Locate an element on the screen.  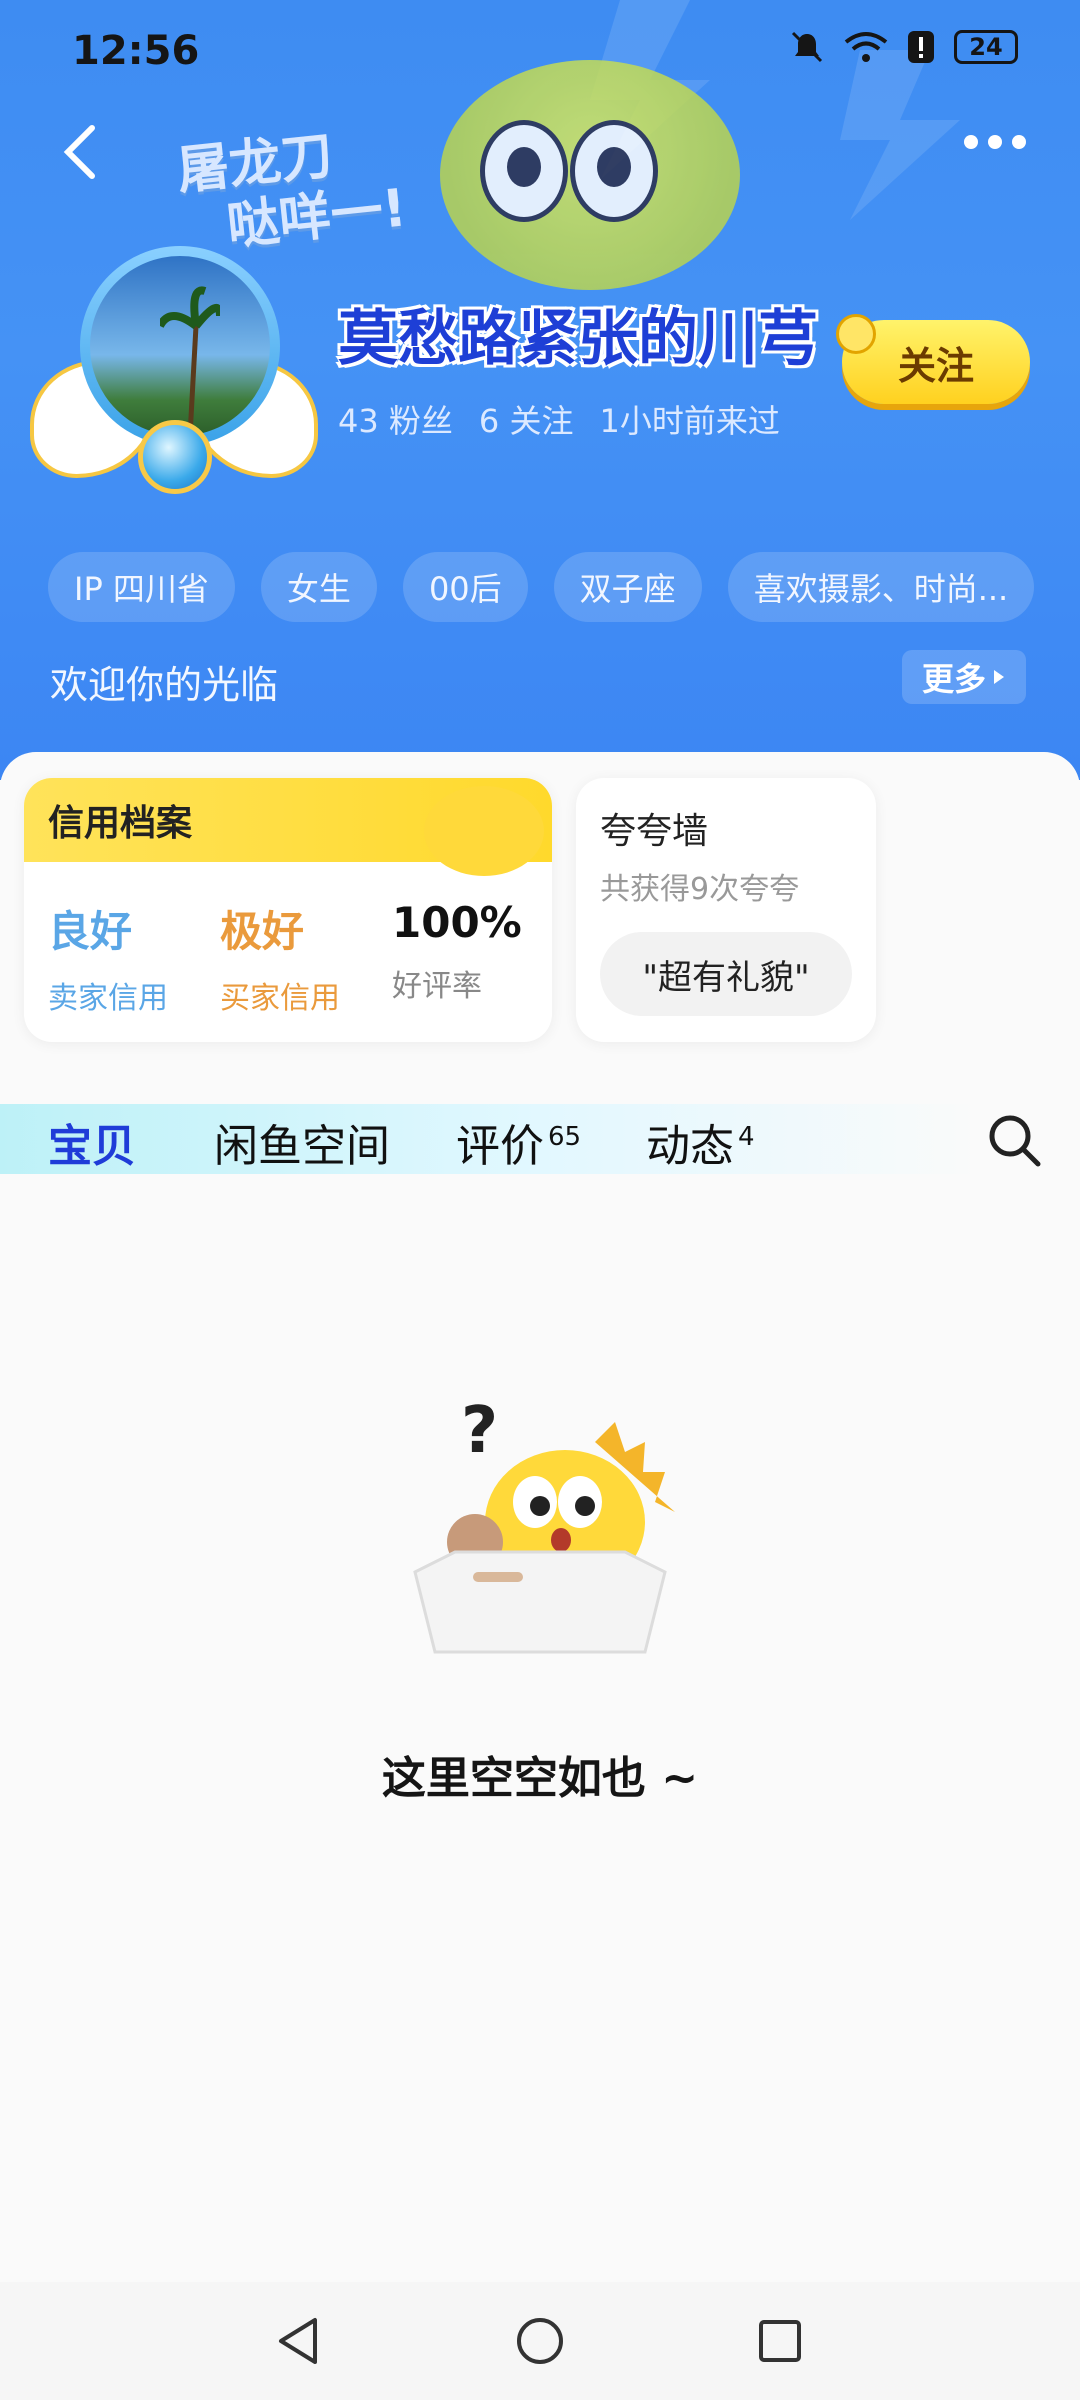
praise-count: 共获得9次夸夸 is located at coordinates (700, 889).